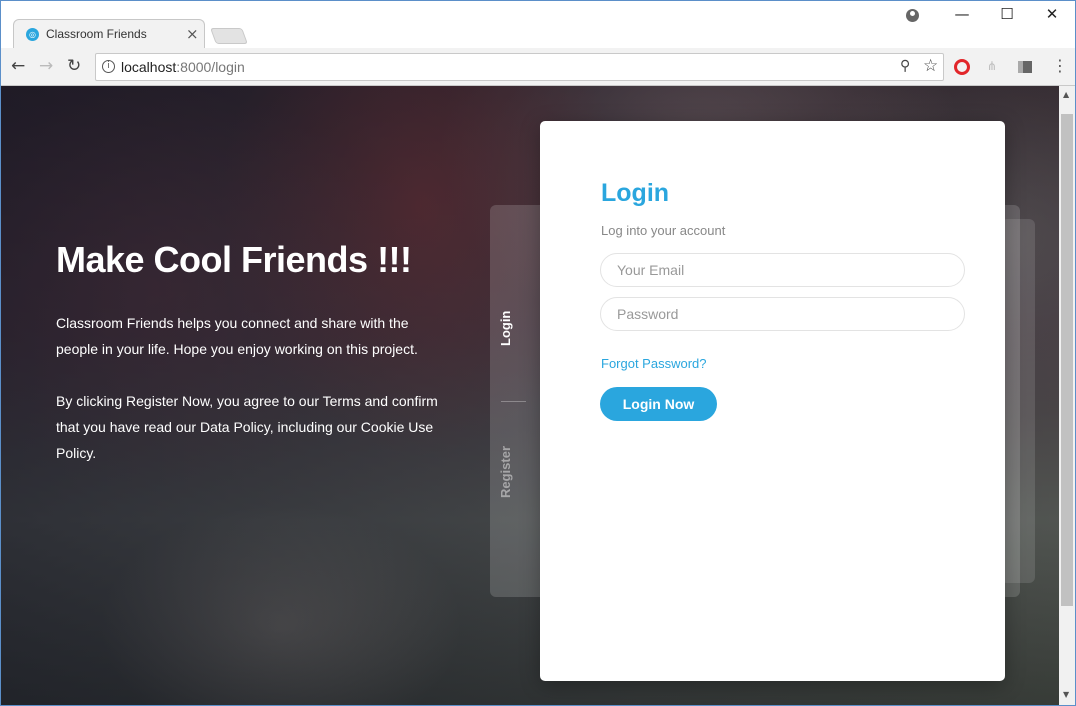 This screenshot has height=706, width=1076. What do you see at coordinates (210, 67) in the screenshot?
I see `url-path: :8000/login` at bounding box center [210, 67].